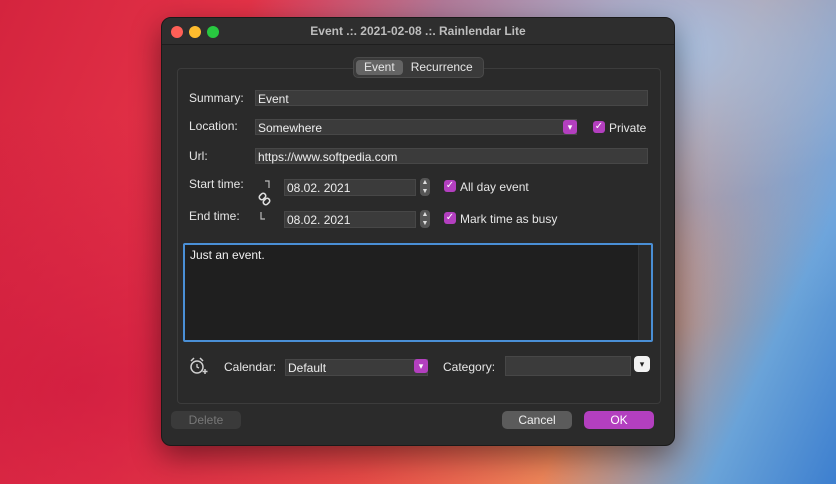 Image resolution: width=836 pixels, height=484 pixels. What do you see at coordinates (350, 219) in the screenshot?
I see `end-date-field: 08.02. 2021` at bounding box center [350, 219].